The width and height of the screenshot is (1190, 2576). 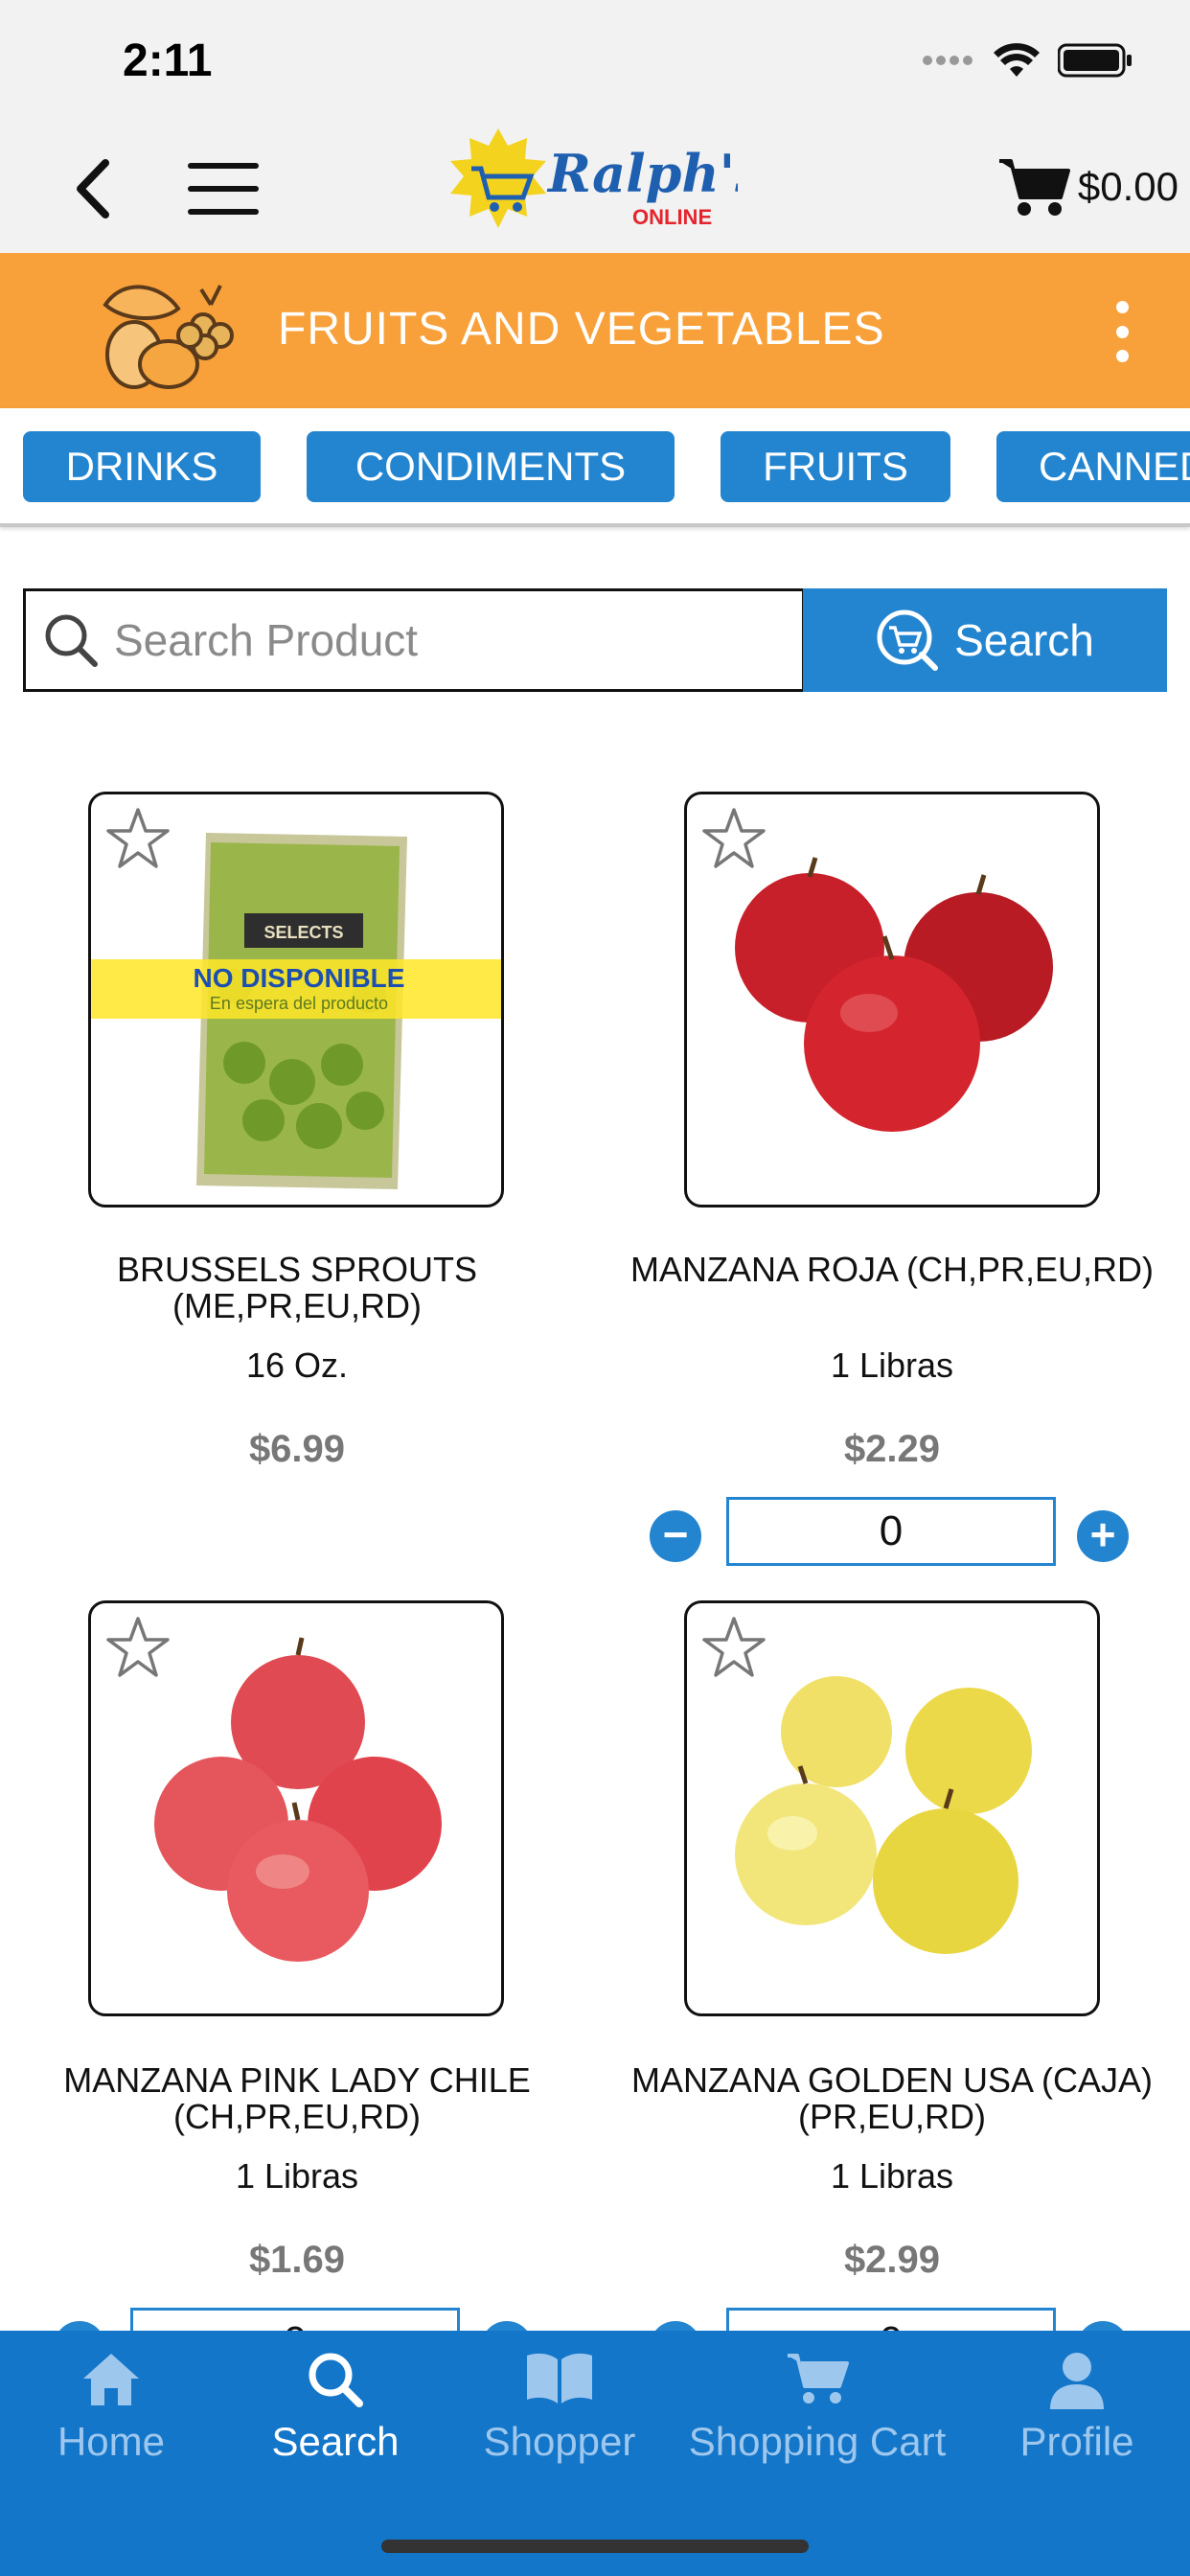 I want to click on product-price: $1.69, so click(x=297, y=2260).